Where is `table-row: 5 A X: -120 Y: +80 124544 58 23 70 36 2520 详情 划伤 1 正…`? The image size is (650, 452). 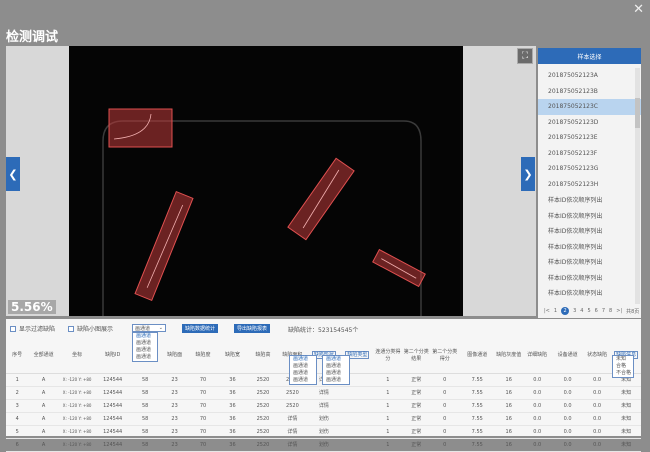 table-row: 5 A X: -120 Y: +80 124544 58 23 70 36 2520 详情 划伤 1 正… is located at coordinates (323, 432).